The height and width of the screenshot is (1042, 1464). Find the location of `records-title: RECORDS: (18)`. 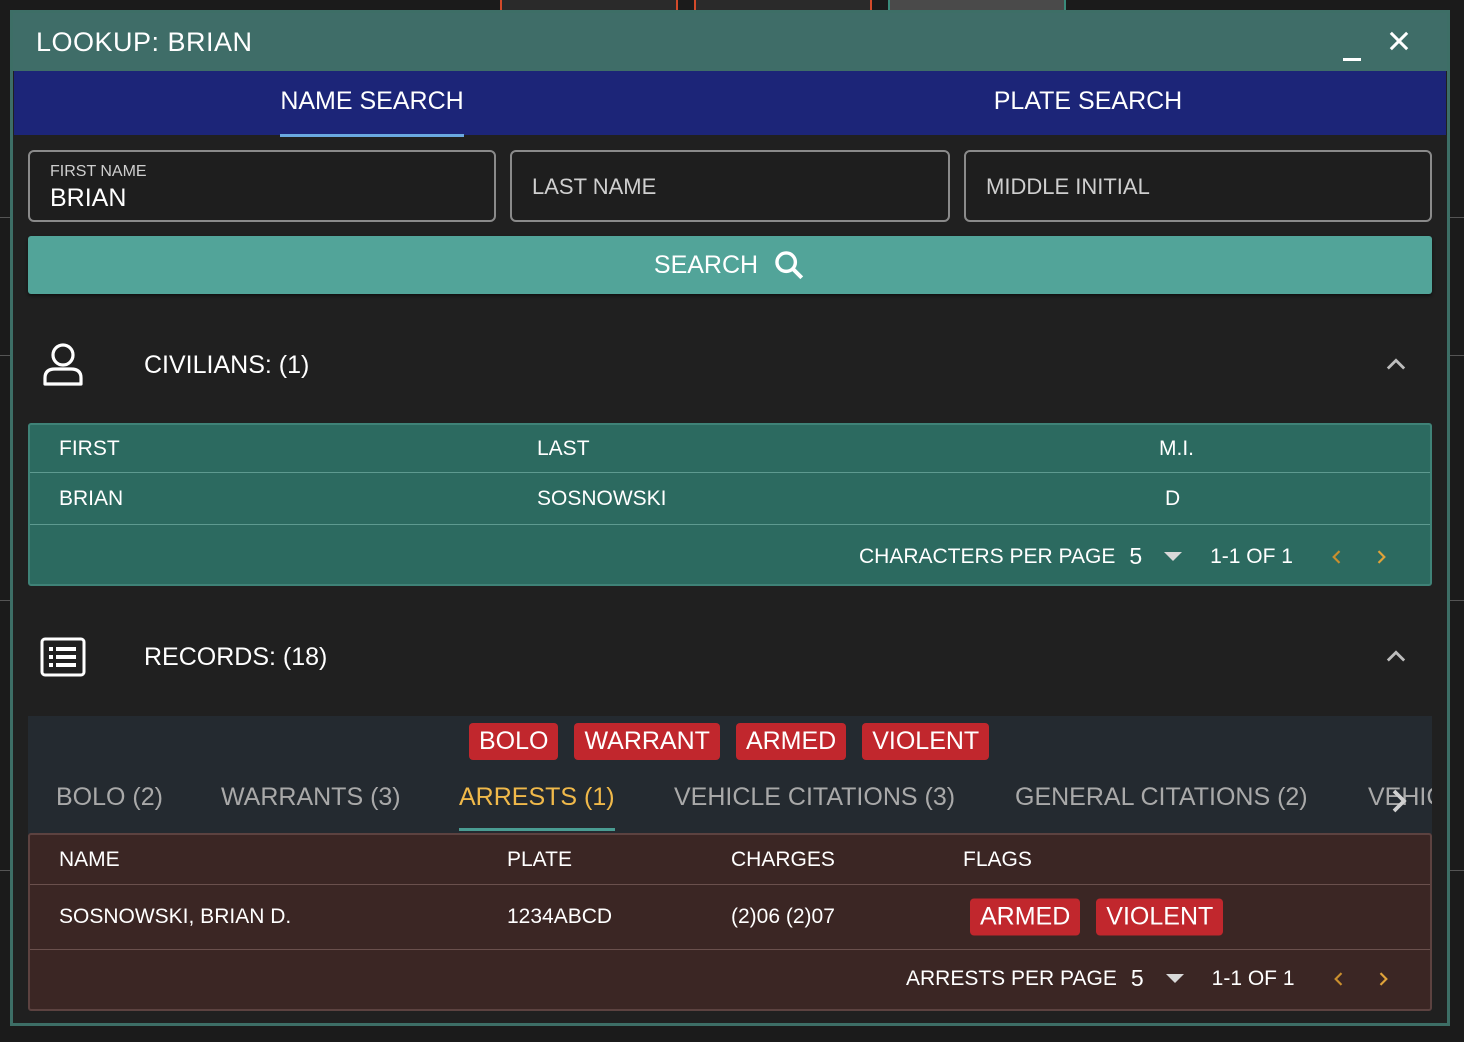

records-title: RECORDS: (18) is located at coordinates (236, 656).